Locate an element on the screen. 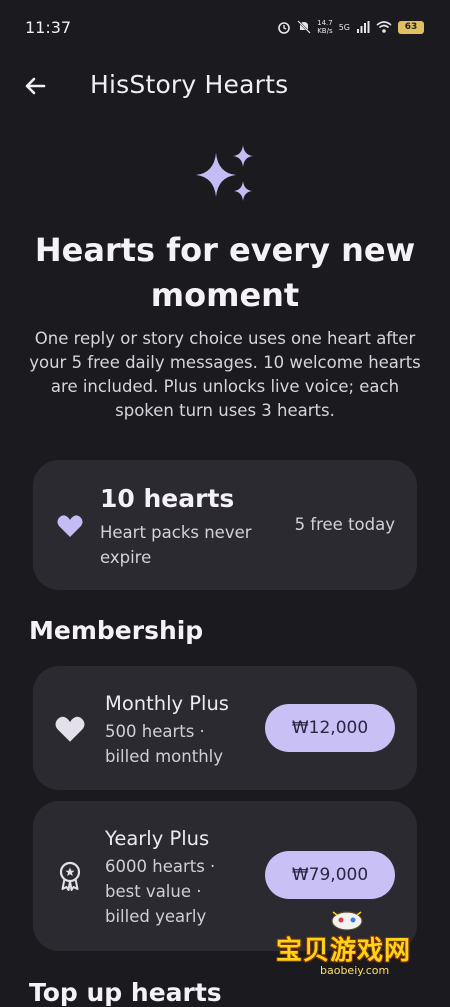 This screenshot has height=1007, width=450. net-speed-value: 14.7 is located at coordinates (325, 23).